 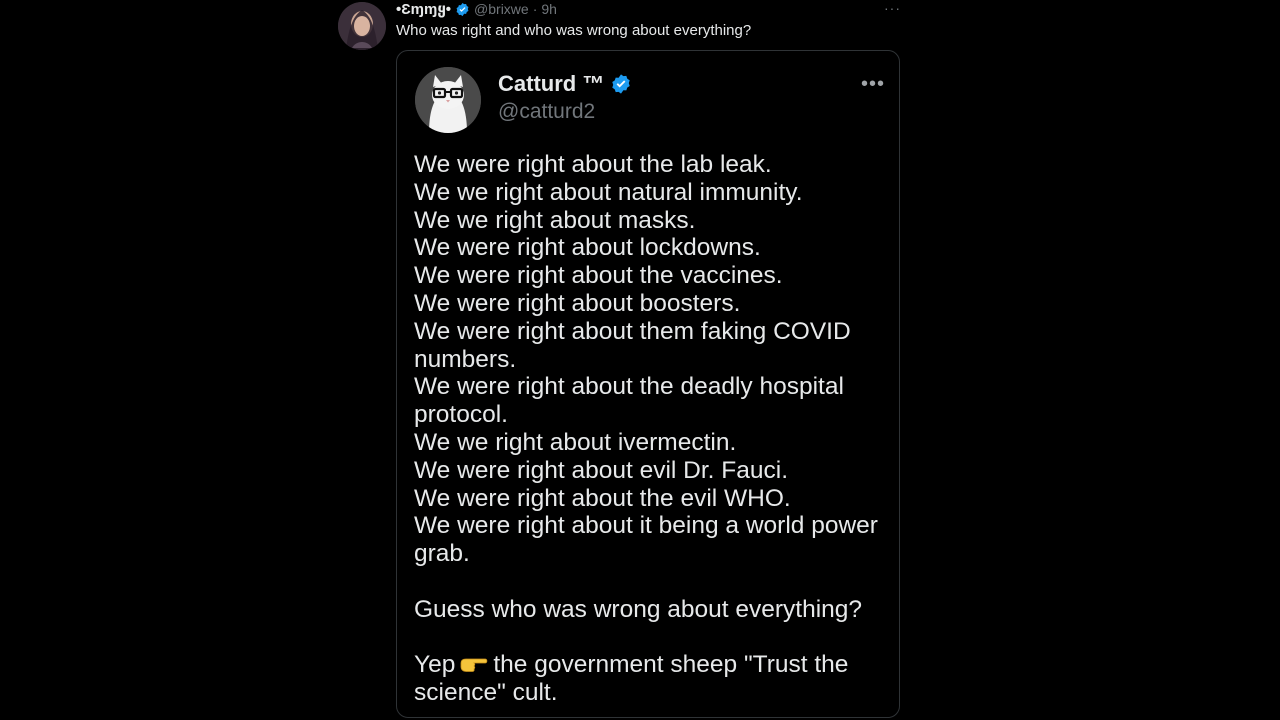 What do you see at coordinates (555, 220) in the screenshot?
I see `tweet-line: We we right about masks.` at bounding box center [555, 220].